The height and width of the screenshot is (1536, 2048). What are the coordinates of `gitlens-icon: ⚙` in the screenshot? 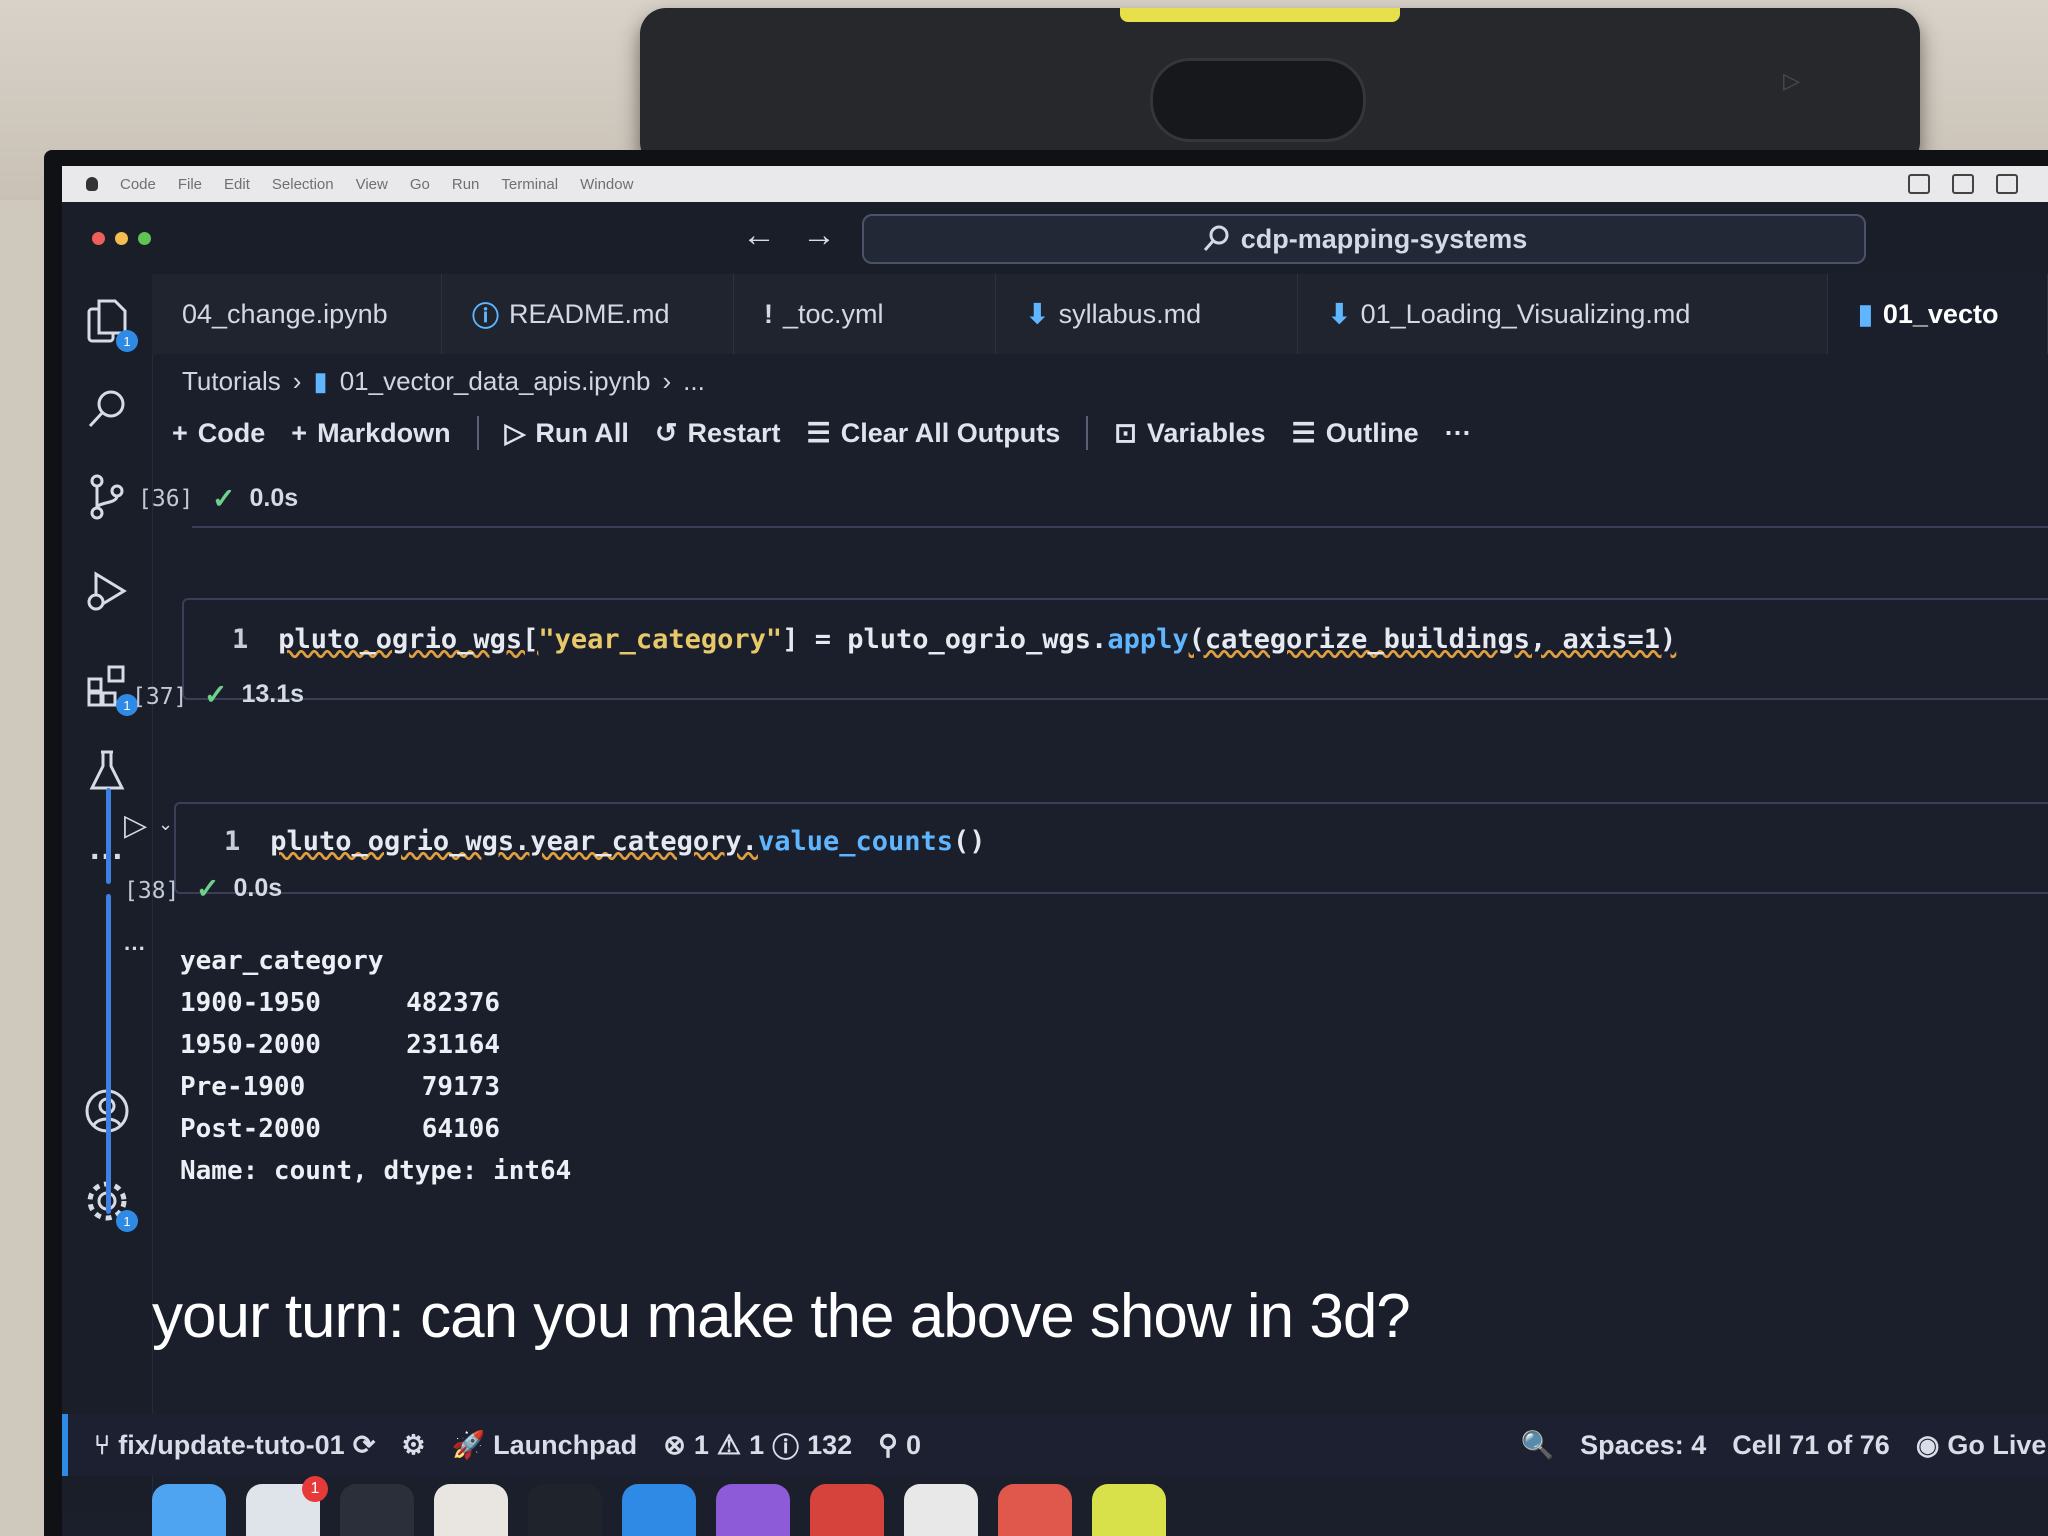 It's located at (413, 1444).